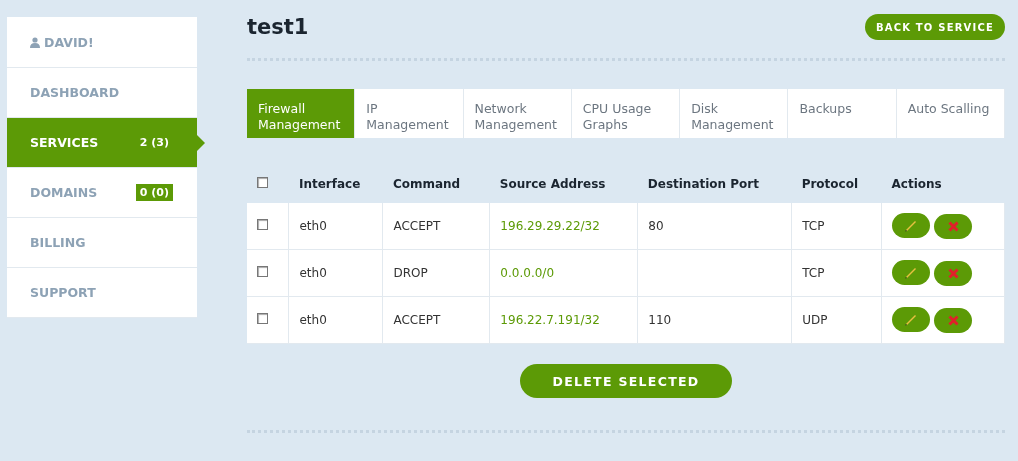 The width and height of the screenshot is (1018, 461). Describe the element at coordinates (69, 42) in the screenshot. I see `user-name: DAVID!` at that location.